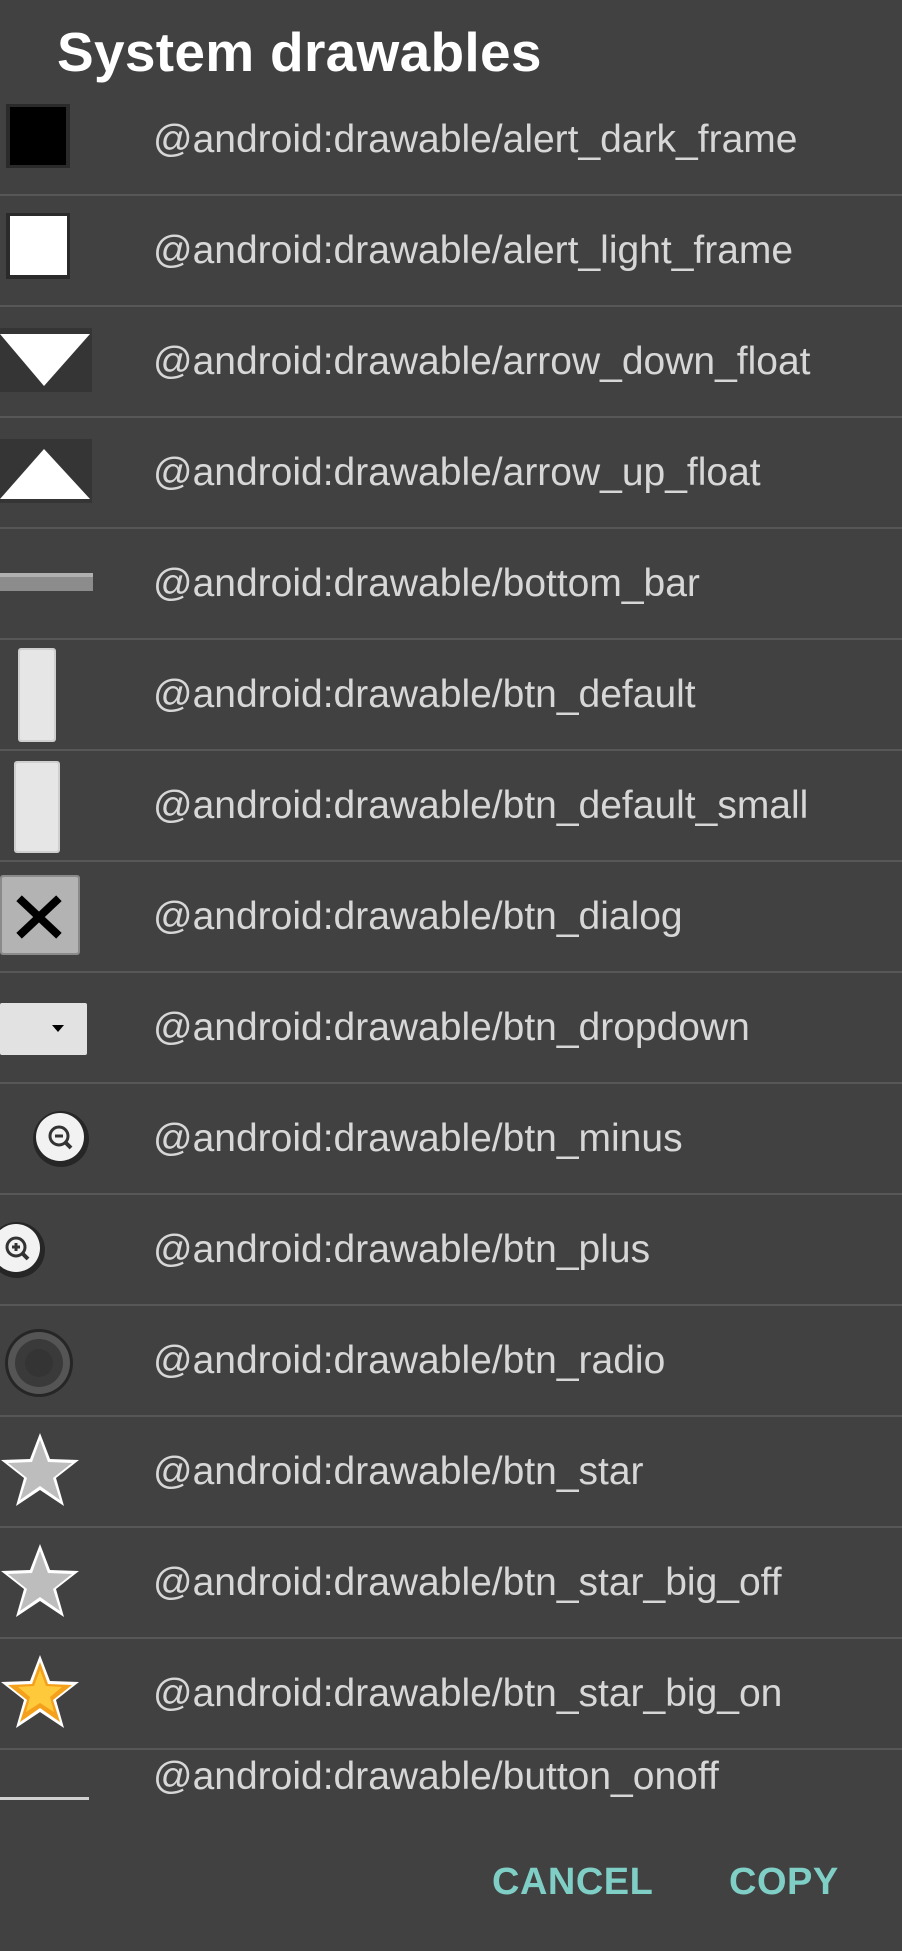 The width and height of the screenshot is (902, 1951). Describe the element at coordinates (467, 1582) in the screenshot. I see `list-item-label: @android:drawable/btn_star_big_off` at that location.